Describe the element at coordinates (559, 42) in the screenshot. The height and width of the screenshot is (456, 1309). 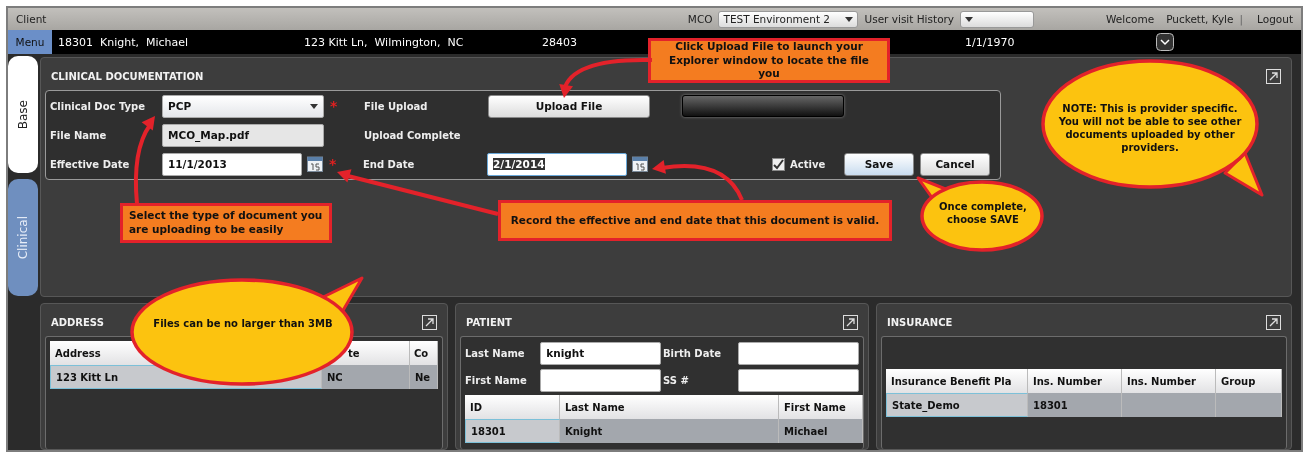
I see `patient-zip: 28403` at that location.